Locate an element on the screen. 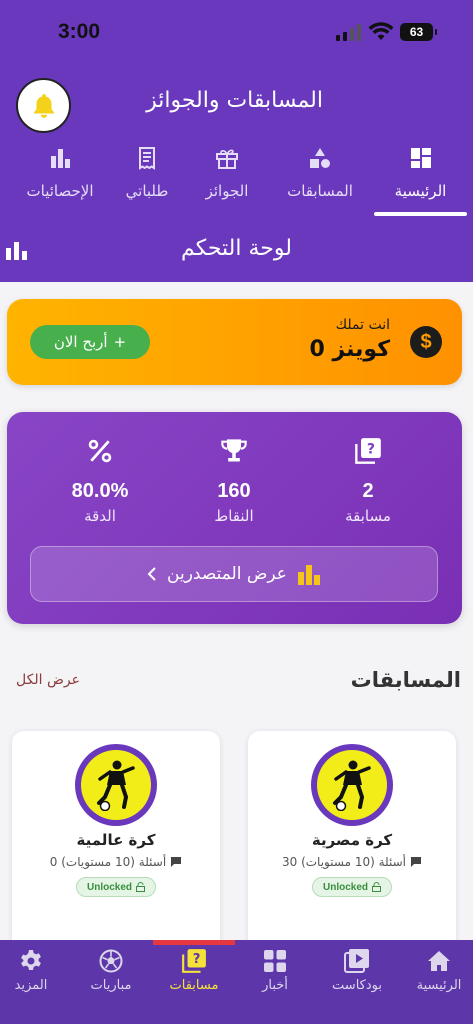 This screenshot has height=1024, width=473. trophy-icon is located at coordinates (234, 450).